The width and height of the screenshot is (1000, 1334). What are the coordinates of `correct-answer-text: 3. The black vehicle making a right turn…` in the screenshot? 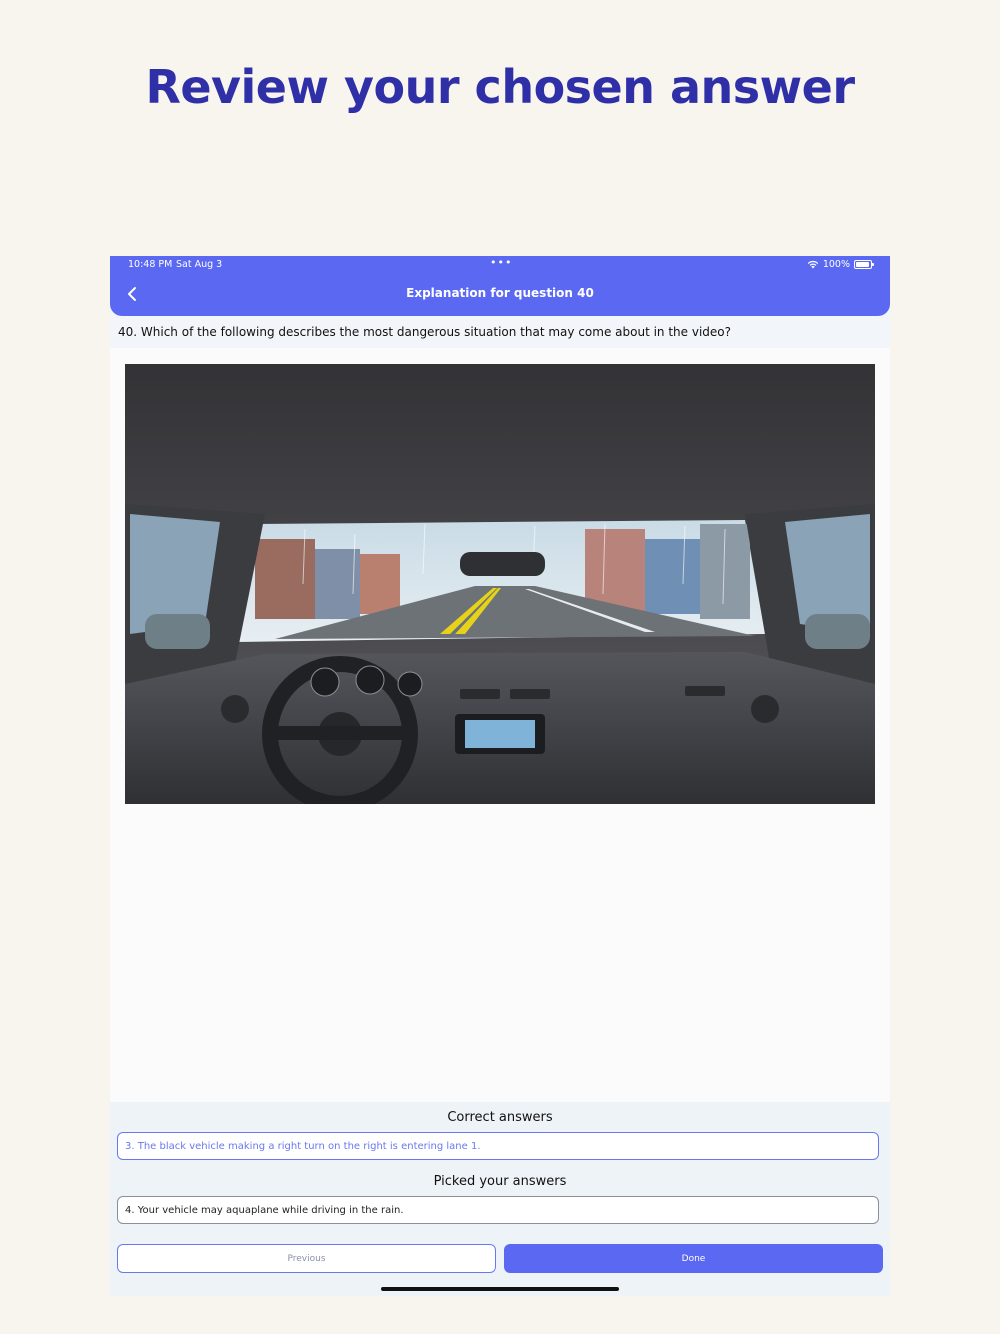 It's located at (303, 1146).